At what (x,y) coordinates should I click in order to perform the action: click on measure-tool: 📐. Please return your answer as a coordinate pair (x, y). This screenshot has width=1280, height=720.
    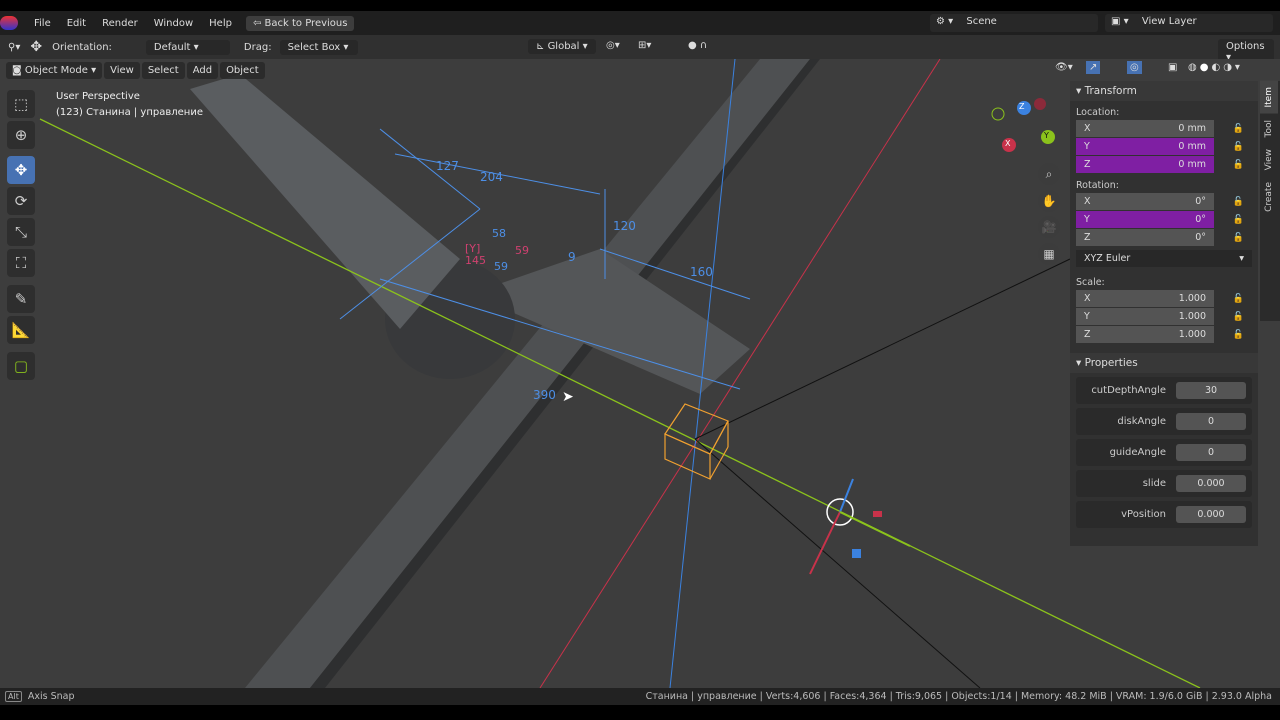
    Looking at the image, I should click on (21, 330).